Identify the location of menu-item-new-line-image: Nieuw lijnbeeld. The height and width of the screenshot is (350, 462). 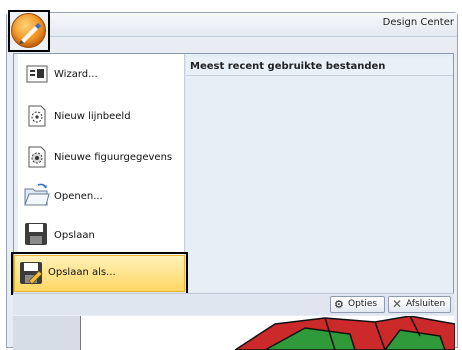
(101, 116).